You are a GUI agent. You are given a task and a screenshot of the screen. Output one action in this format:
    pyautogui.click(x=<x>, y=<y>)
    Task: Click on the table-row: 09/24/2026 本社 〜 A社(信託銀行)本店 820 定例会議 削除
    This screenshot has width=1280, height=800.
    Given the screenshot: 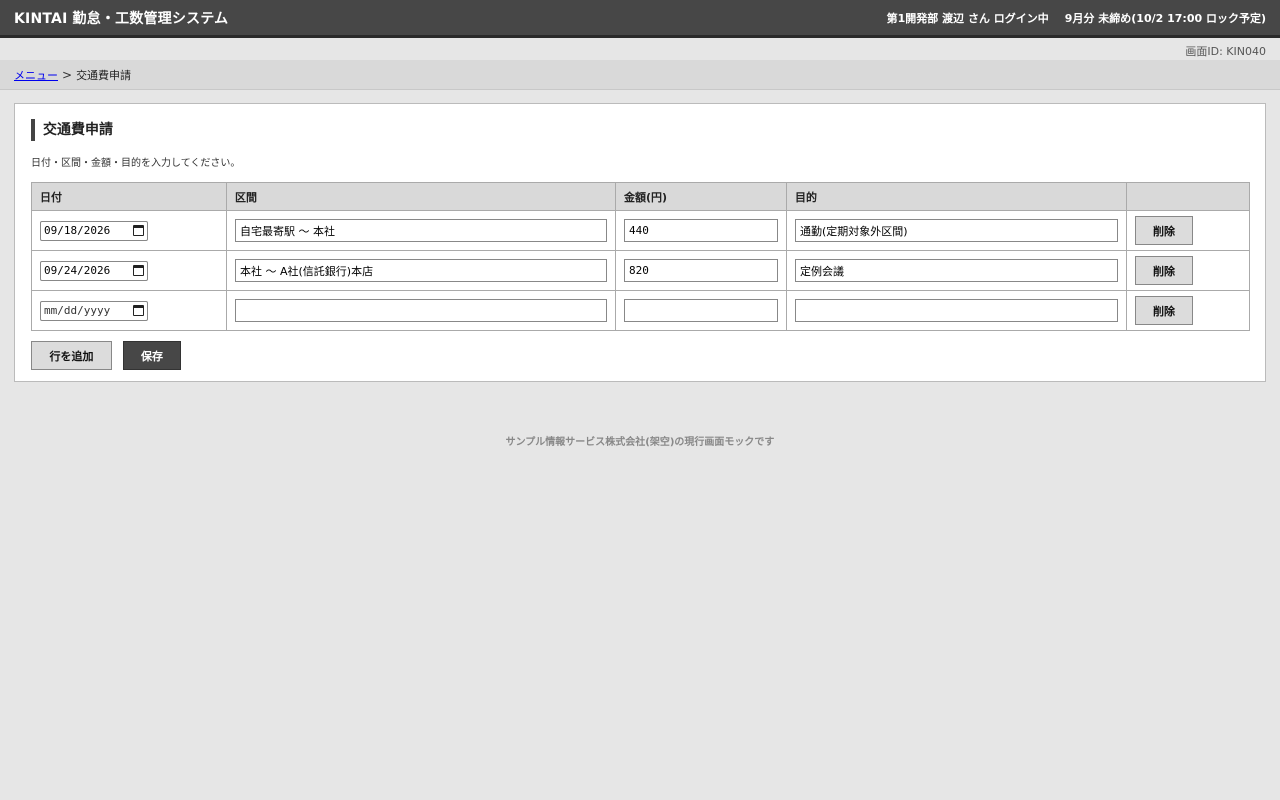 What is the action you would take?
    pyautogui.click(x=640, y=270)
    